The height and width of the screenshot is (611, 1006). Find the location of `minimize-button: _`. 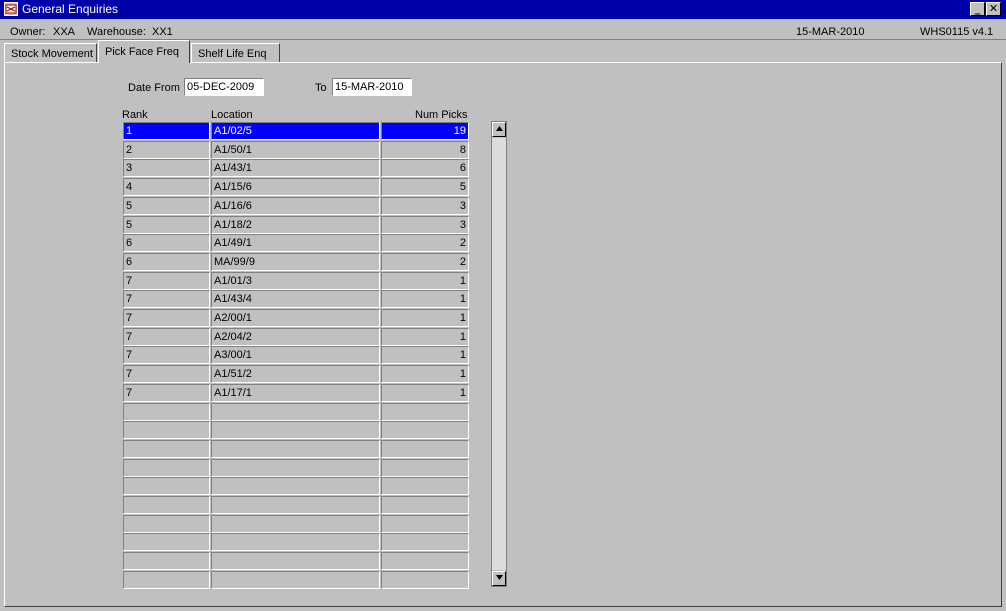

minimize-button: _ is located at coordinates (977, 9).